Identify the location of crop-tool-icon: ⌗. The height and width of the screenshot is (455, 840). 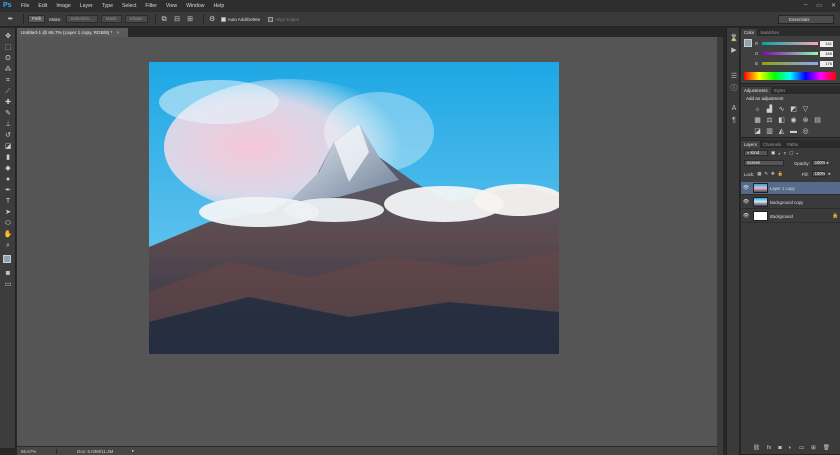
(8, 80).